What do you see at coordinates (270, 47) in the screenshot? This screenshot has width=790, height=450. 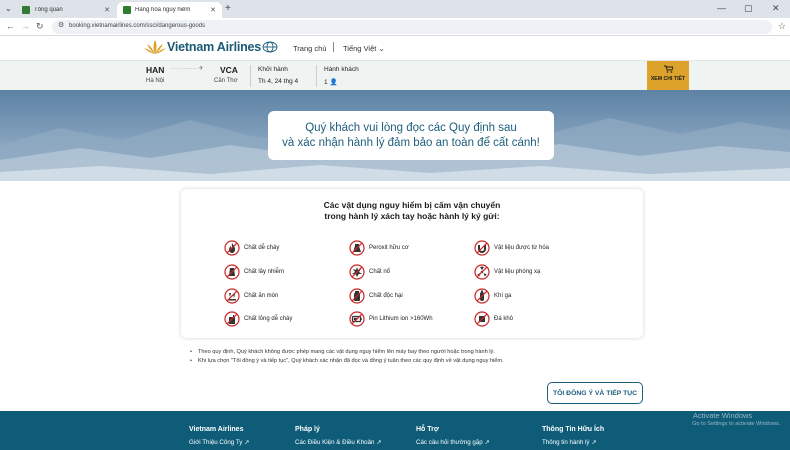 I see `skyteam-icon` at bounding box center [270, 47].